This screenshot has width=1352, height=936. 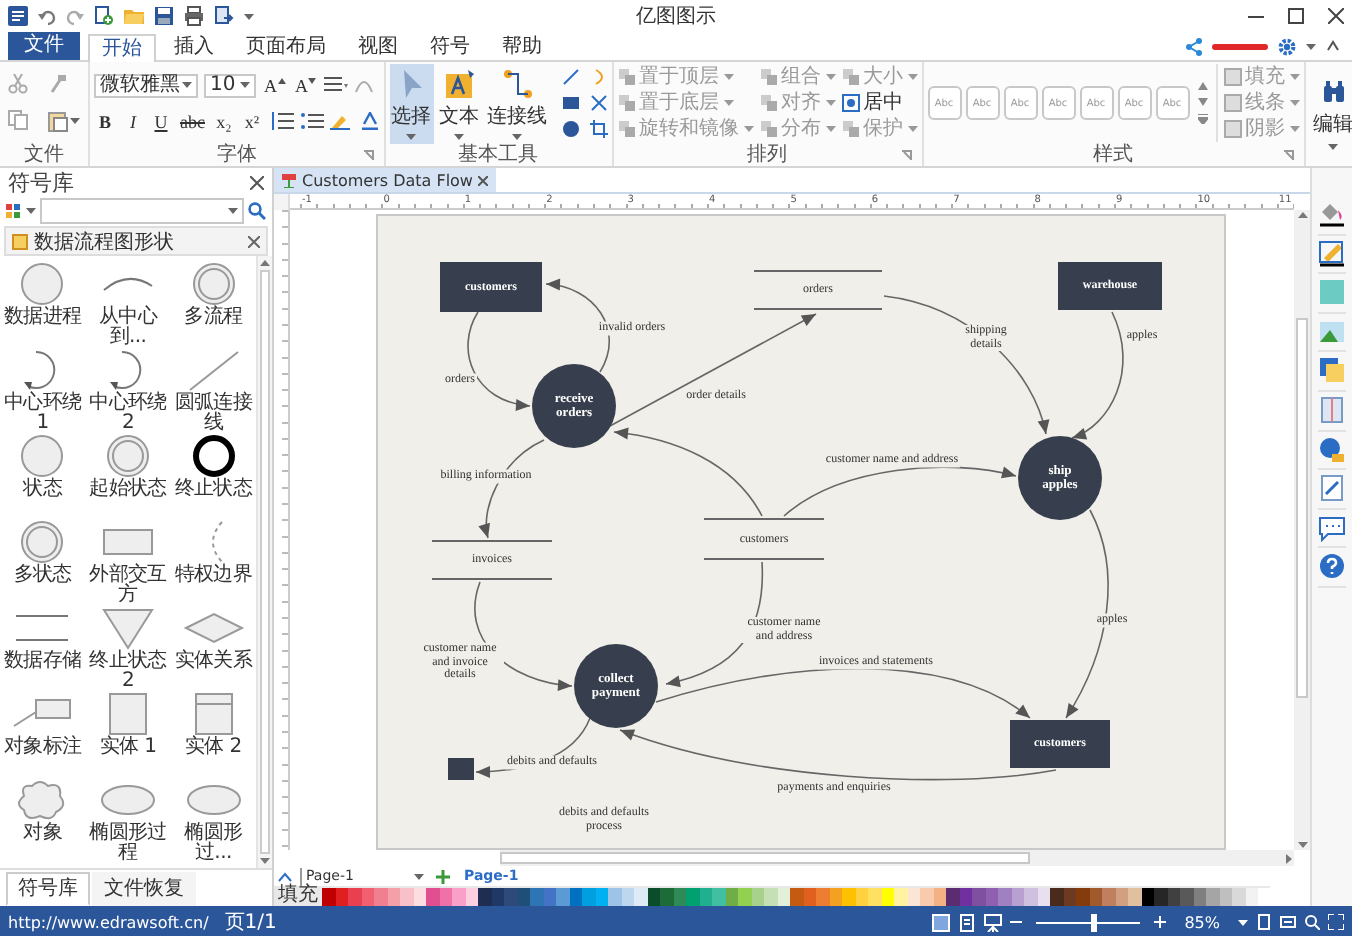 What do you see at coordinates (286, 46) in the screenshot?
I see `ribbon-tab: 页面布局` at bounding box center [286, 46].